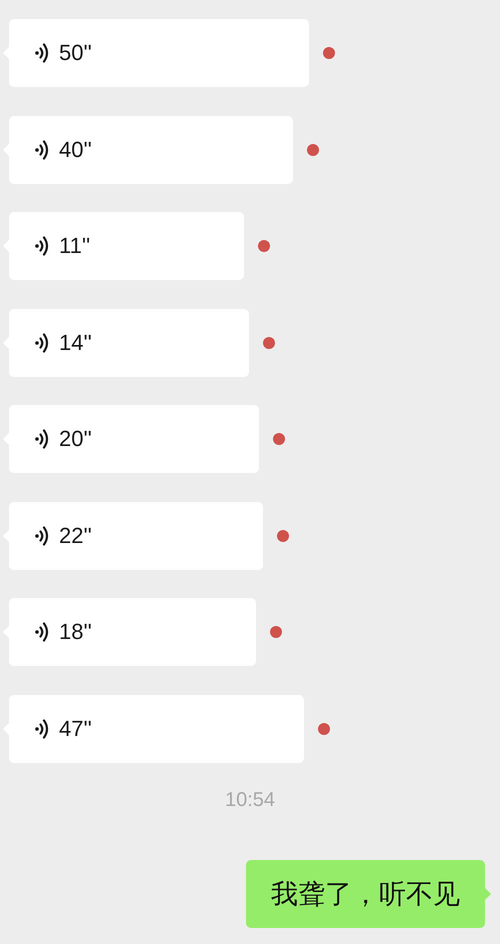 Image resolution: width=500 pixels, height=944 pixels. What do you see at coordinates (75, 149) in the screenshot?
I see `voice-duration: 40''` at bounding box center [75, 149].